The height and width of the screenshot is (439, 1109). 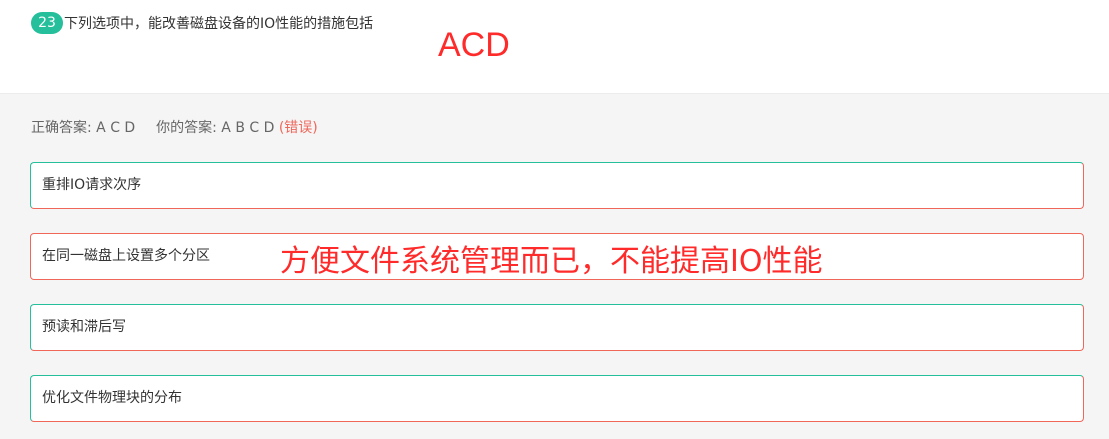 What do you see at coordinates (92, 185) in the screenshot?
I see `option-label: 重排IO请求次序` at bounding box center [92, 185].